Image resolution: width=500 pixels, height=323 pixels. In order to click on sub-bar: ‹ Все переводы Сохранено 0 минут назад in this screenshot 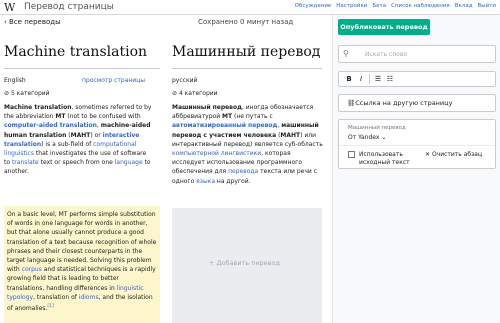, I will do `click(166, 23)`.